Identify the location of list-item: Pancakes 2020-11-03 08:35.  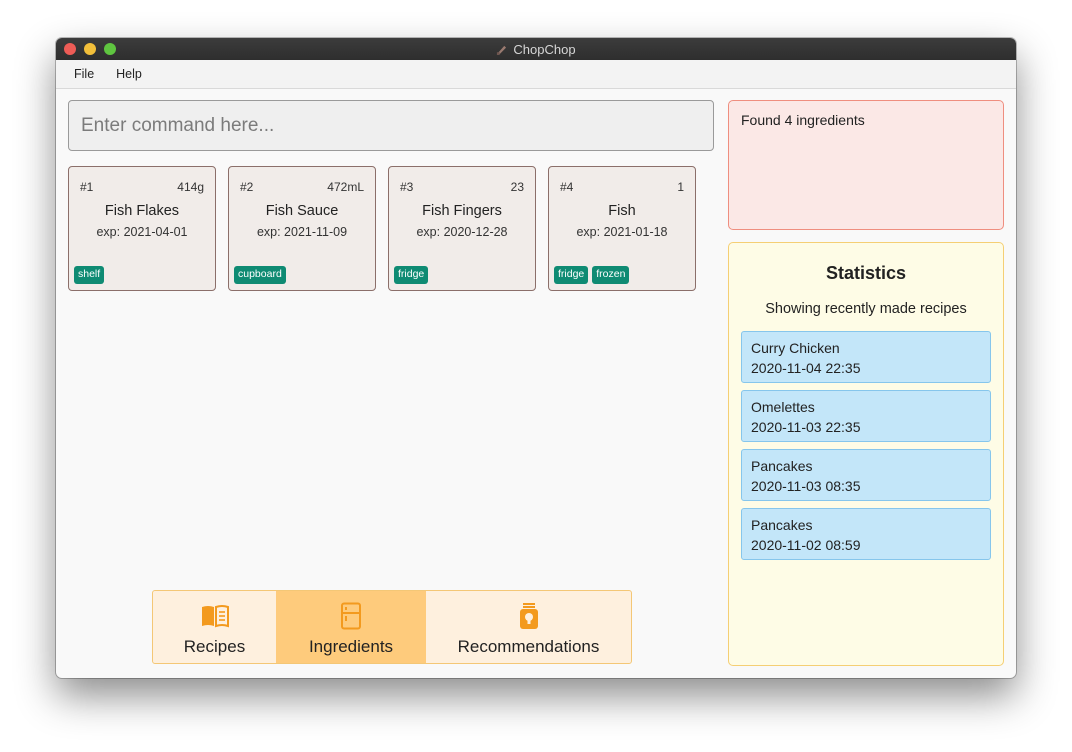
(866, 475).